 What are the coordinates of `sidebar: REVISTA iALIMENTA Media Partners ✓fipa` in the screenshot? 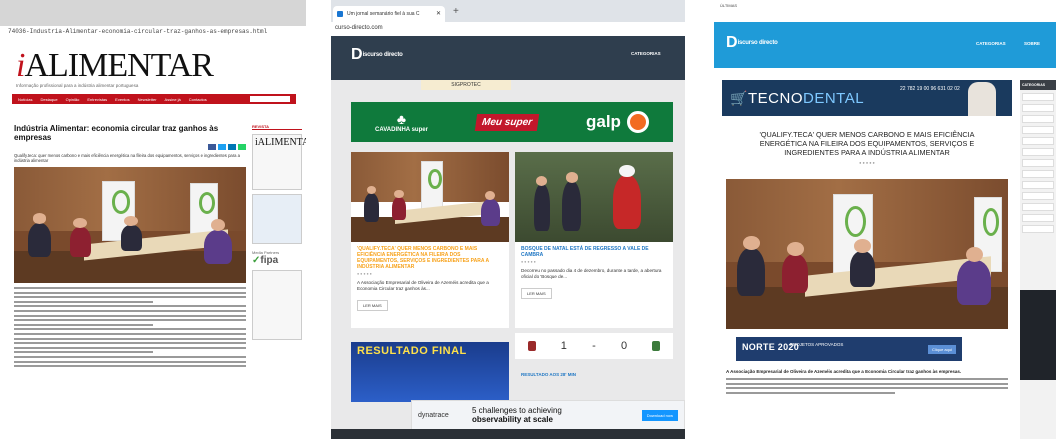 It's located at (279, 232).